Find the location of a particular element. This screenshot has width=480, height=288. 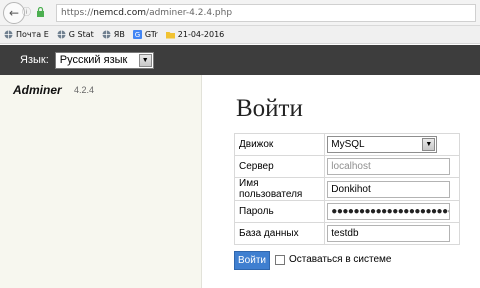

bookmark-label: GTr is located at coordinates (151, 34).